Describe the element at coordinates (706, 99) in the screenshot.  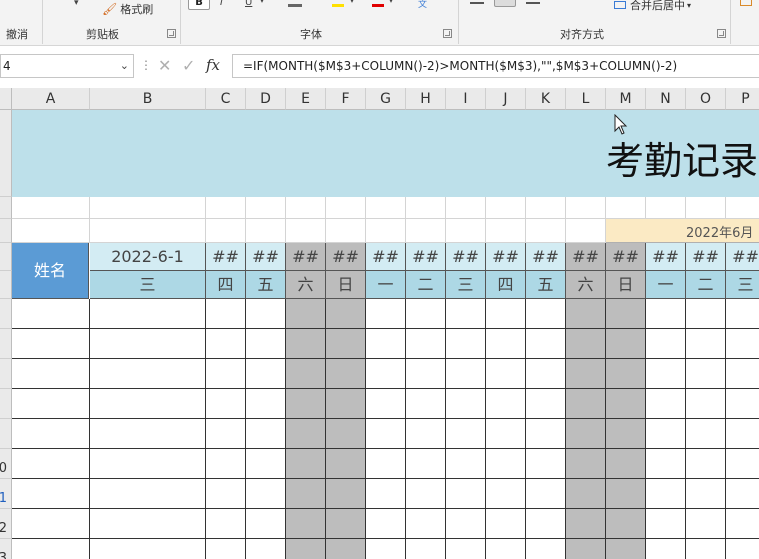
I see `column-header-o: O` at that location.